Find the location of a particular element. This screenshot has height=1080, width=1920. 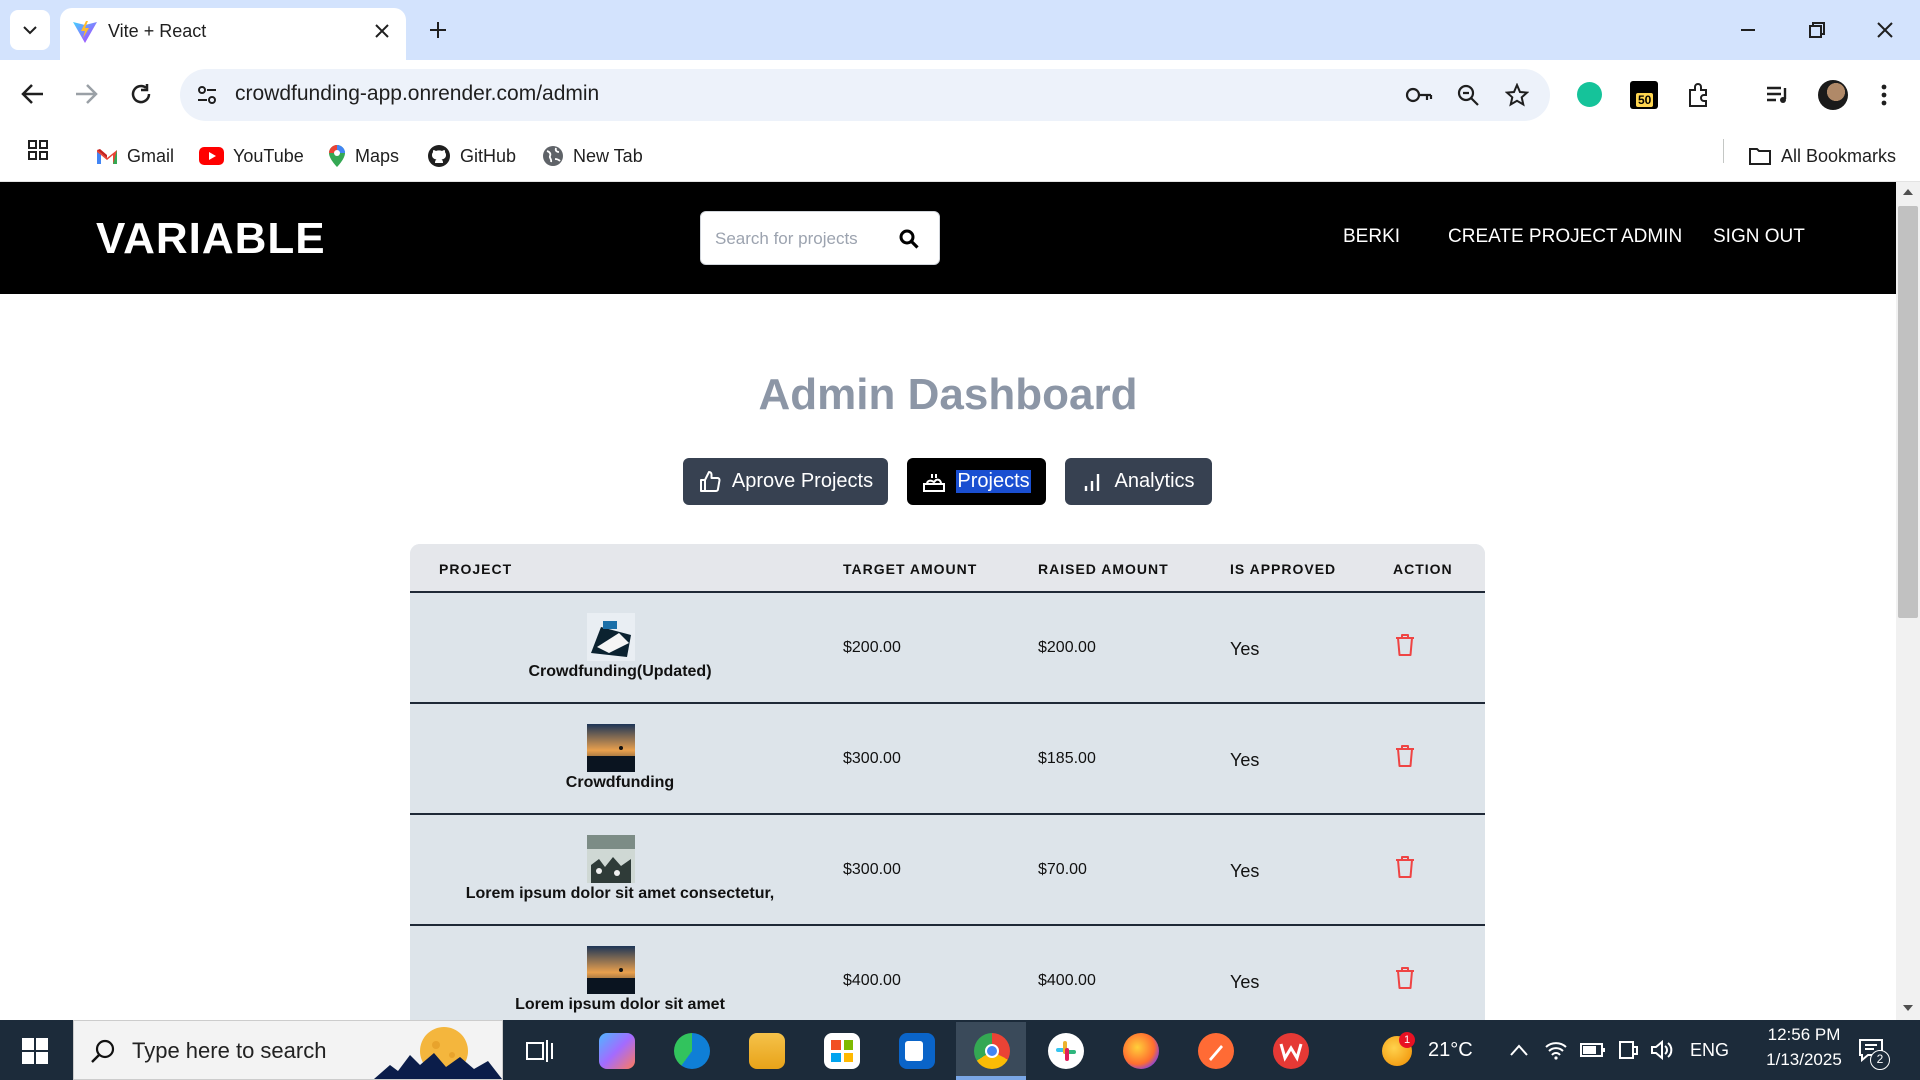

language-indicator: ENG is located at coordinates (1709, 1050).